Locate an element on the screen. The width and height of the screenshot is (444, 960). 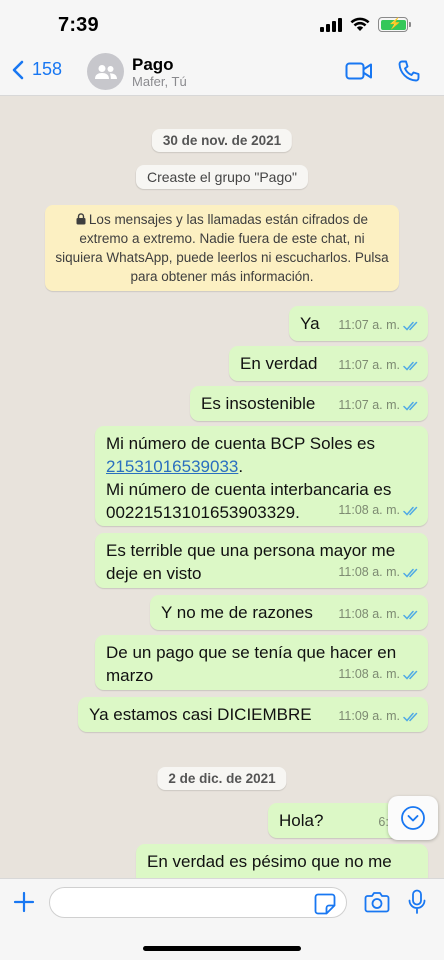
signal-icon is located at coordinates (331, 24).